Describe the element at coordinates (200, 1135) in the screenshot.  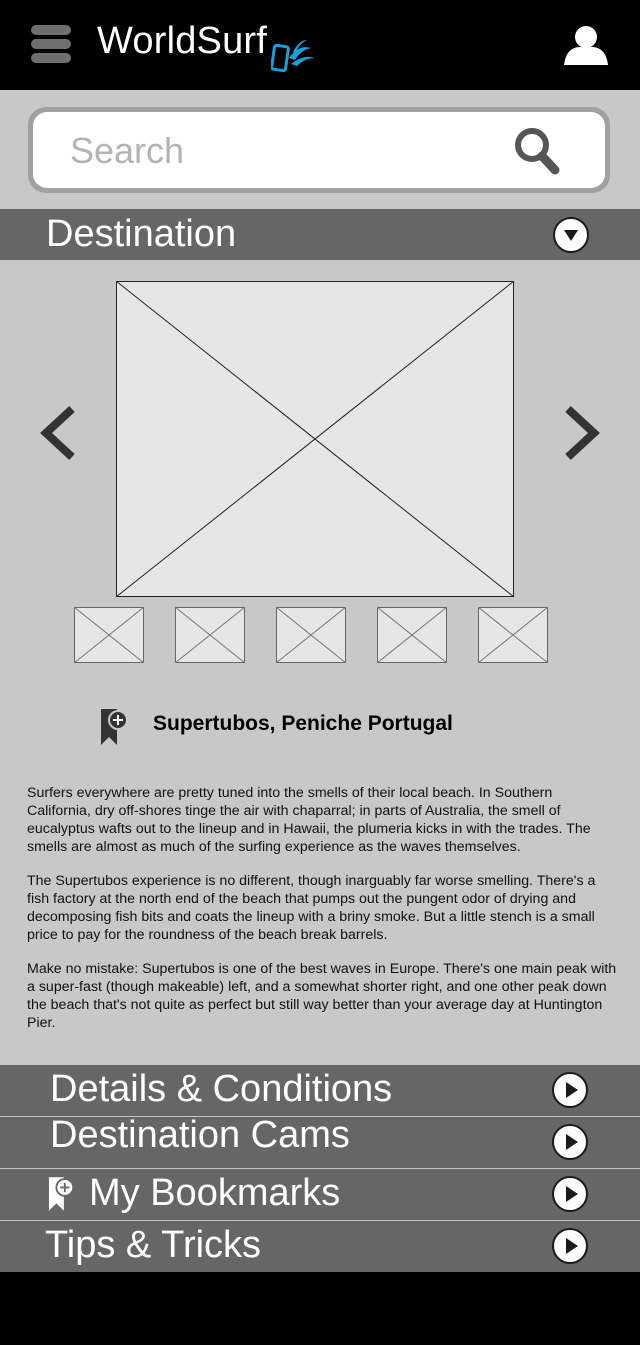
I see `section-label: Destination Cams` at that location.